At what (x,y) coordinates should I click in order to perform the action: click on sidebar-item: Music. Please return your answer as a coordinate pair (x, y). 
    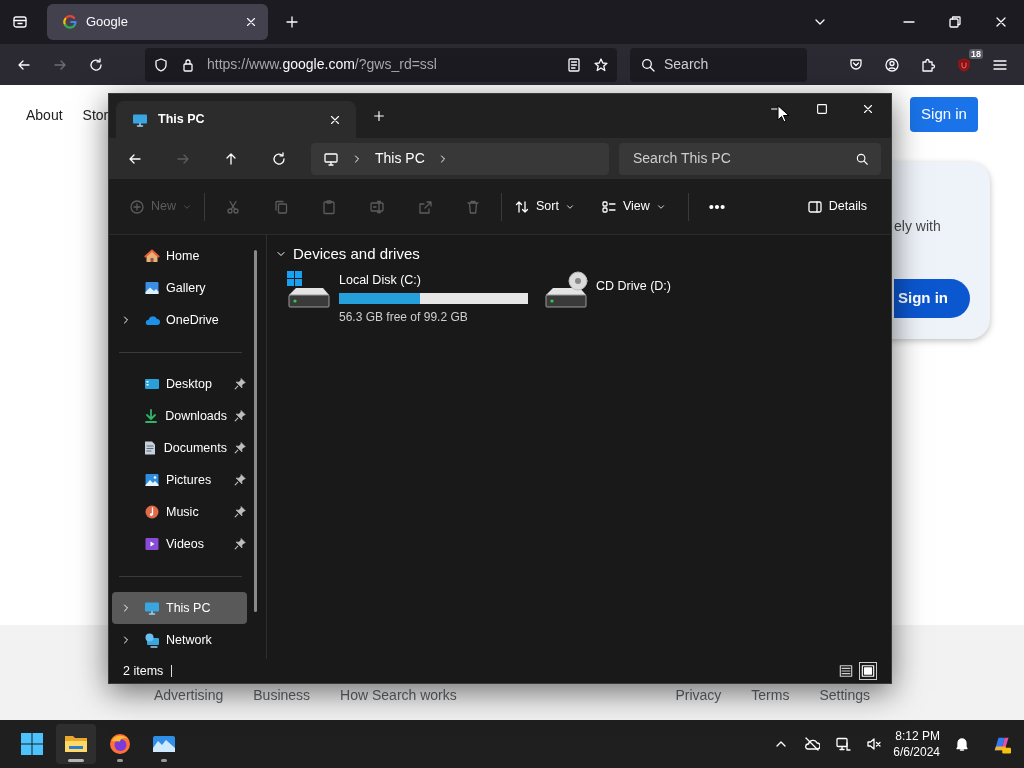
    Looking at the image, I should click on (179, 512).